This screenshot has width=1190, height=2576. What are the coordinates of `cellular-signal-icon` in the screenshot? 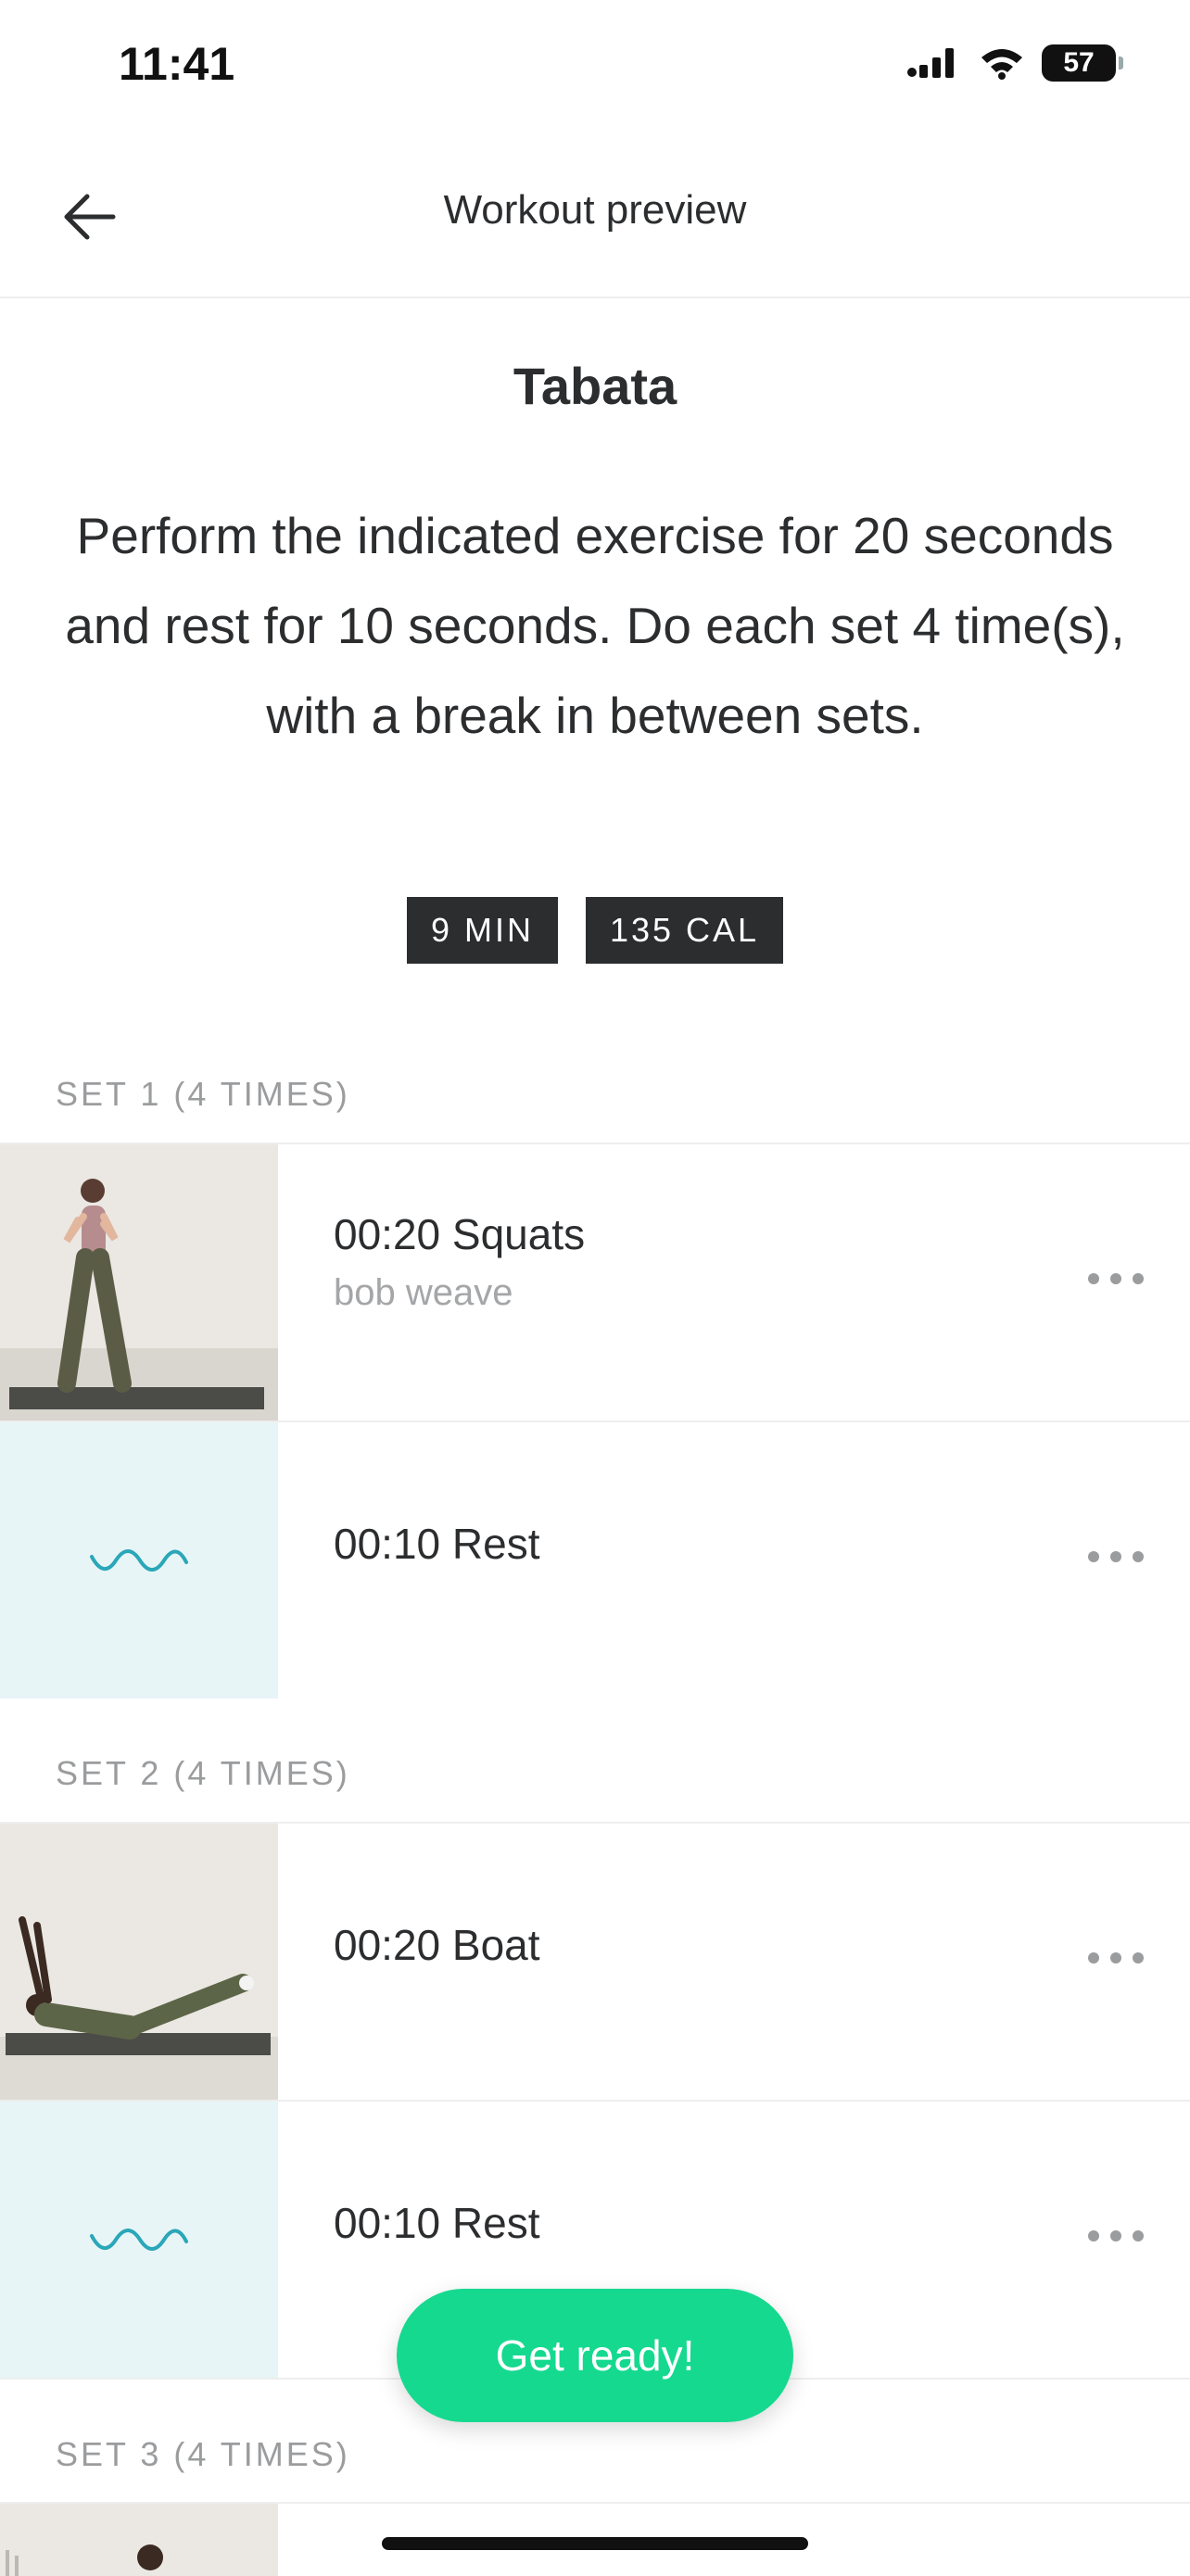 It's located at (930, 63).